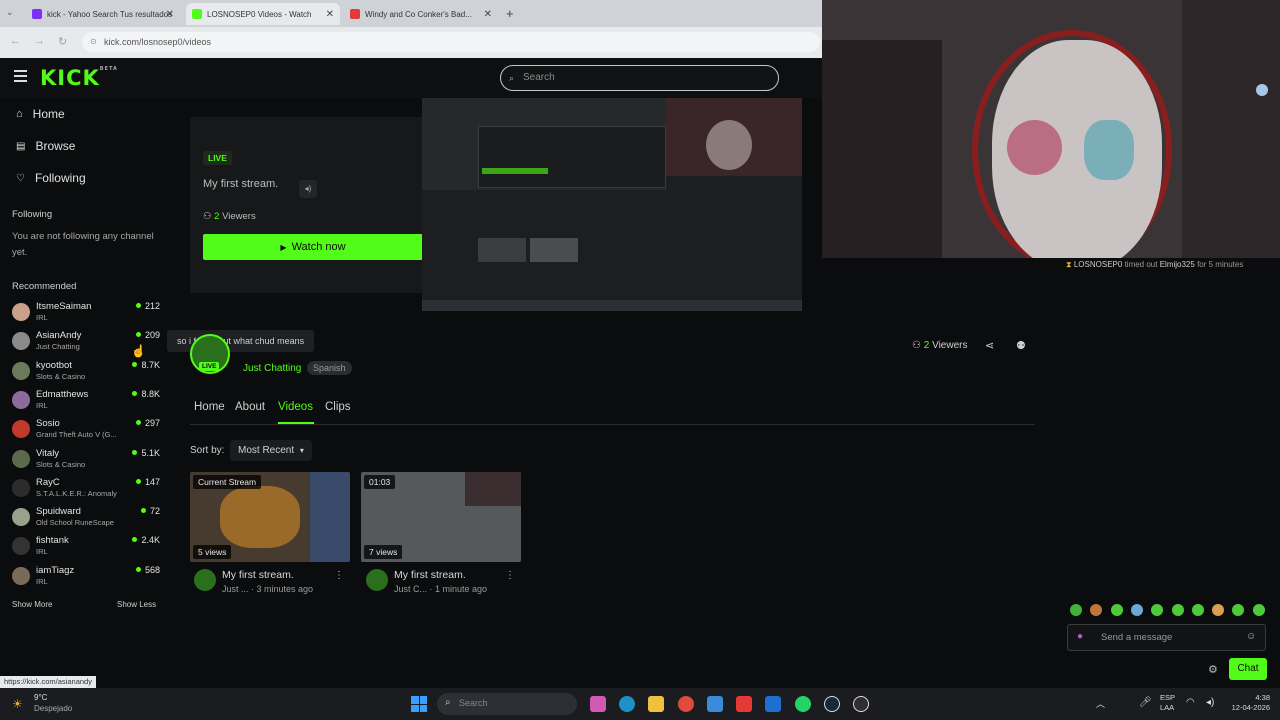 This screenshot has width=1280, height=720. I want to click on language-tag: Spanish, so click(329, 368).